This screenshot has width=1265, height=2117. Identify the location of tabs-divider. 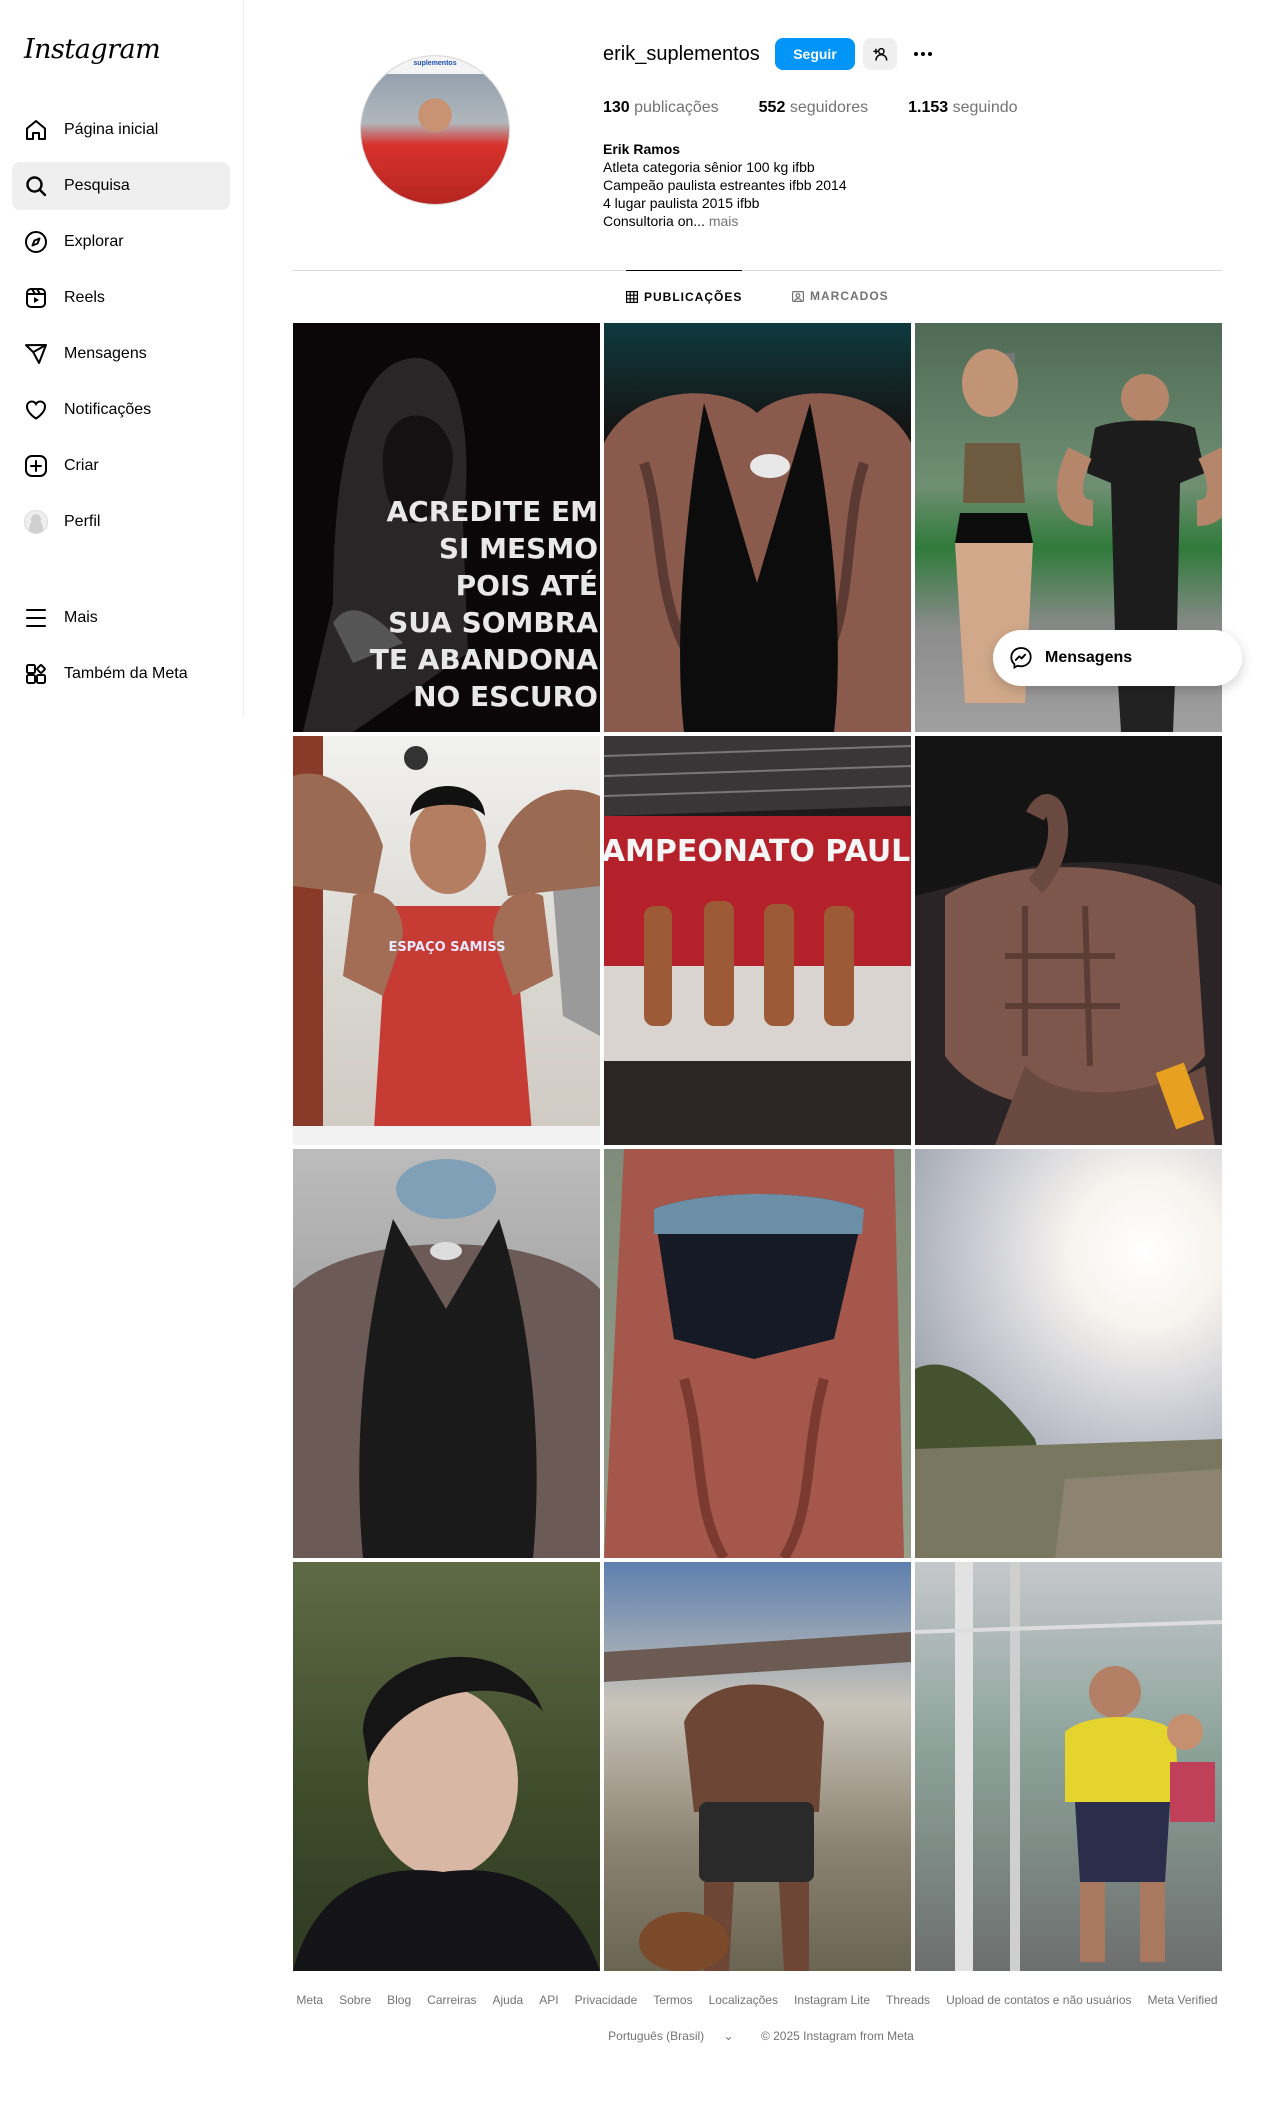
(757, 270).